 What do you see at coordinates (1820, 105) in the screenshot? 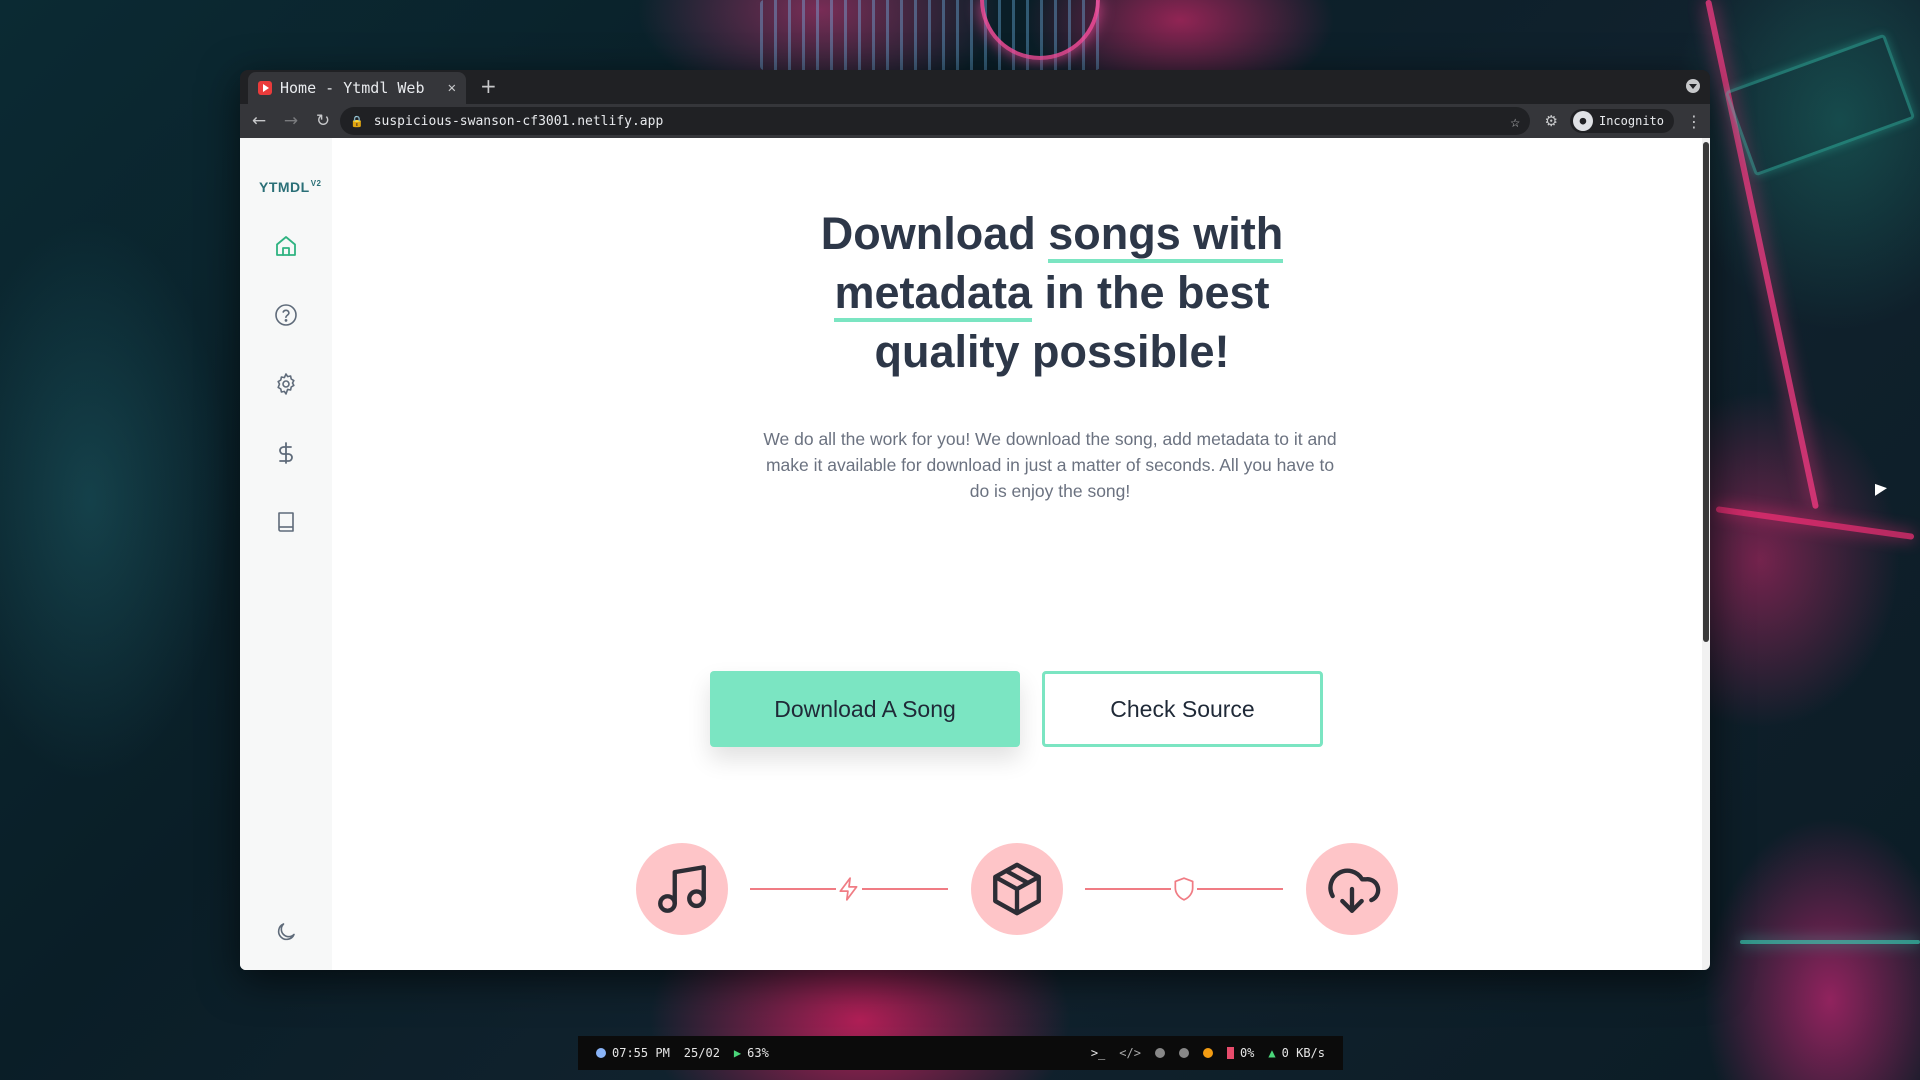
I see `neon-sign-decoration` at bounding box center [1820, 105].